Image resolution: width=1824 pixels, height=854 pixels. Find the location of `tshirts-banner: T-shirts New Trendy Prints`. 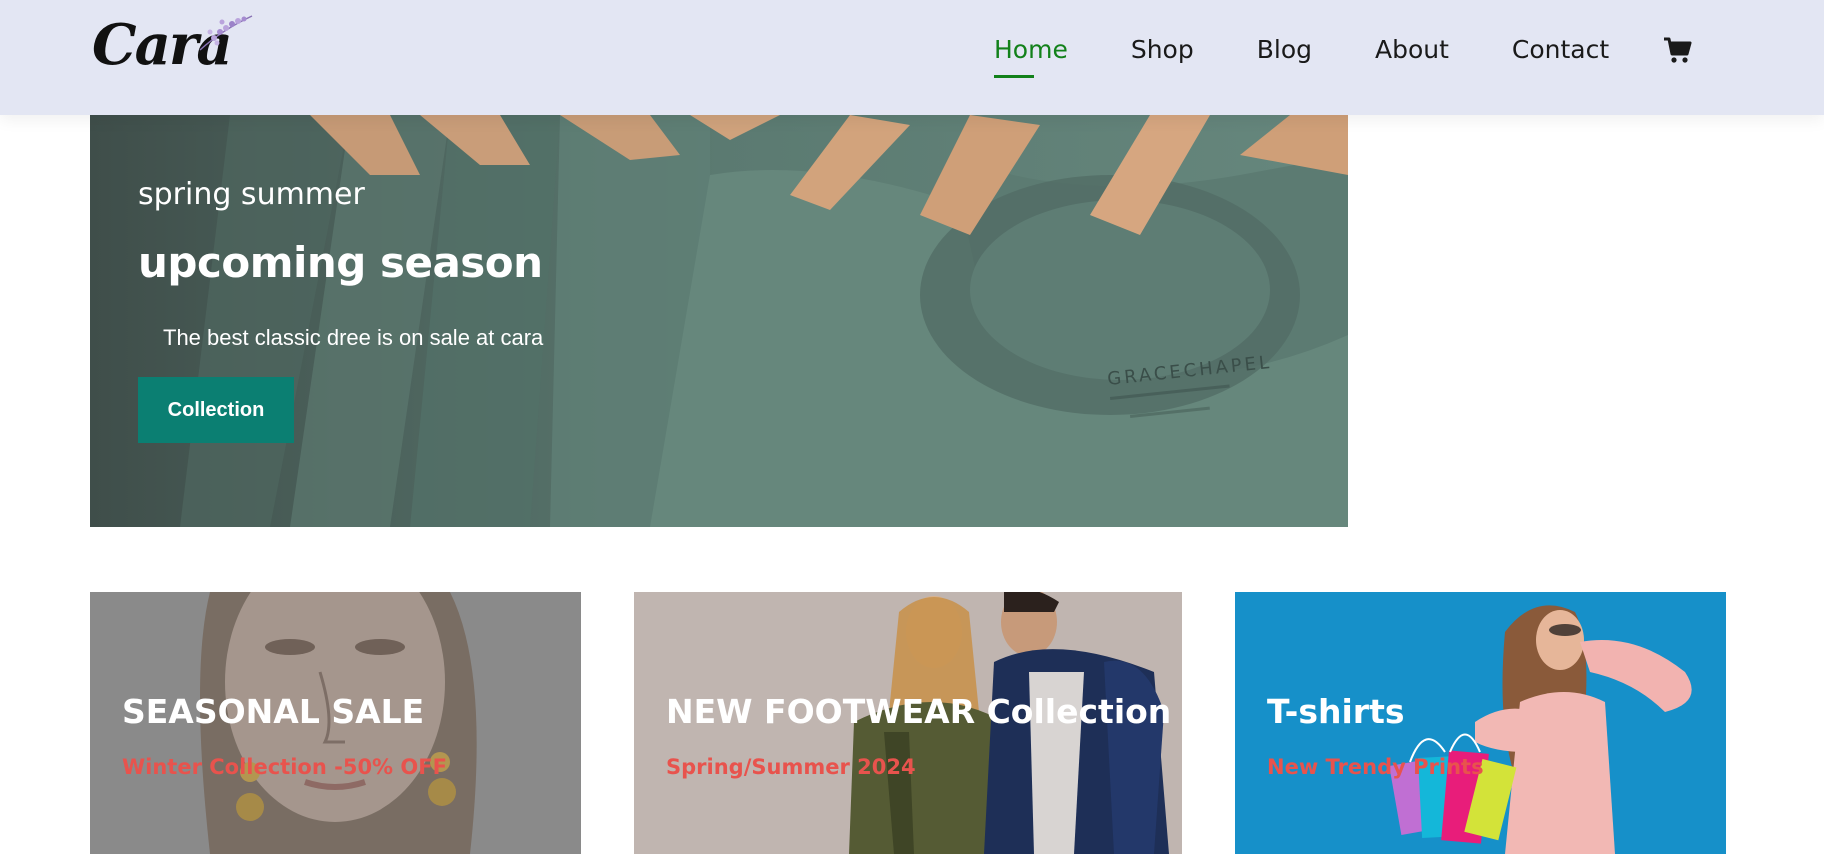

tshirts-banner: T-shirts New Trendy Prints is located at coordinates (1480, 723).